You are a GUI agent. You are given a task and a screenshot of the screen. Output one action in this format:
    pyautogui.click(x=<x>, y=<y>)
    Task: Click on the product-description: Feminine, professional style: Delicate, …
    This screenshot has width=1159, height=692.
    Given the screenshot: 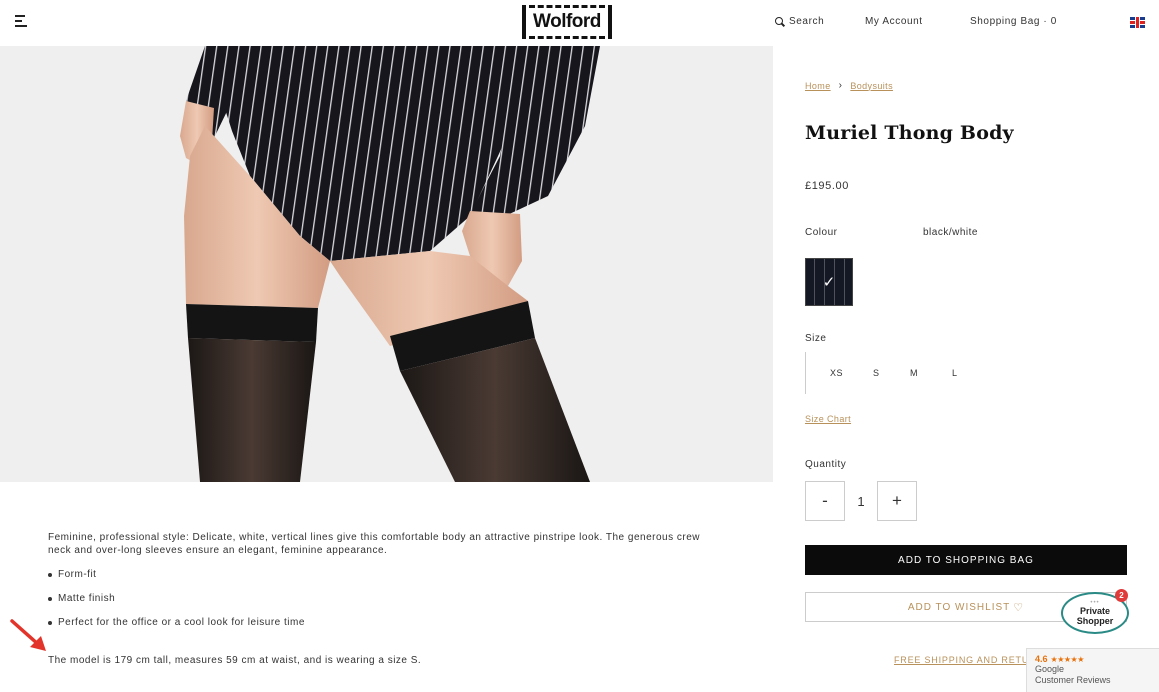 What is the action you would take?
    pyautogui.click(x=374, y=544)
    